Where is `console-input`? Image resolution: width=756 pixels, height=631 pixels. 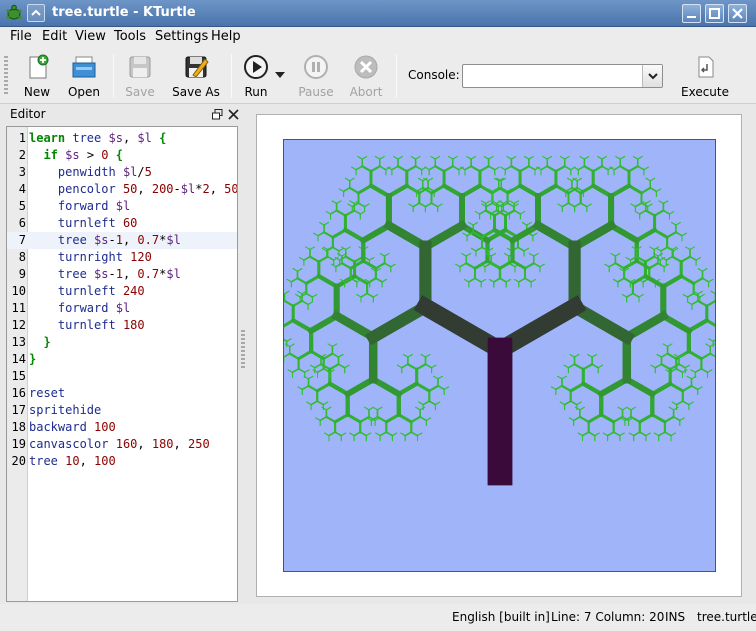 console-input is located at coordinates (562, 76).